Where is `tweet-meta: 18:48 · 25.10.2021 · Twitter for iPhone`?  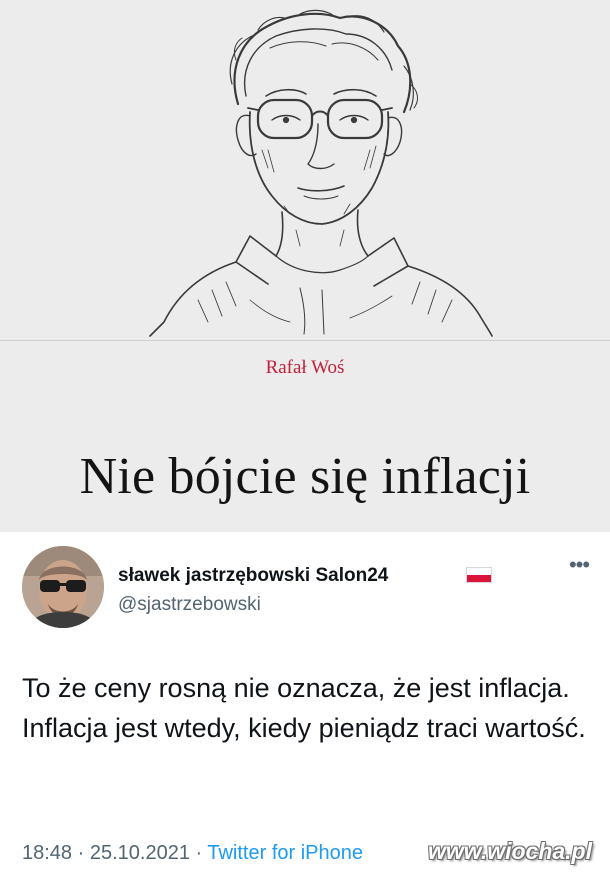
tweet-meta: 18:48 · 25.10.2021 · Twitter for iPhone is located at coordinates (192, 853).